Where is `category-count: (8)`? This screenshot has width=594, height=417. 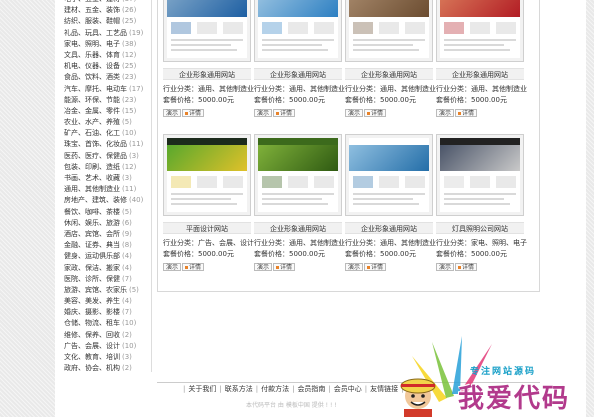
category-count: (8) is located at coordinates (127, 245).